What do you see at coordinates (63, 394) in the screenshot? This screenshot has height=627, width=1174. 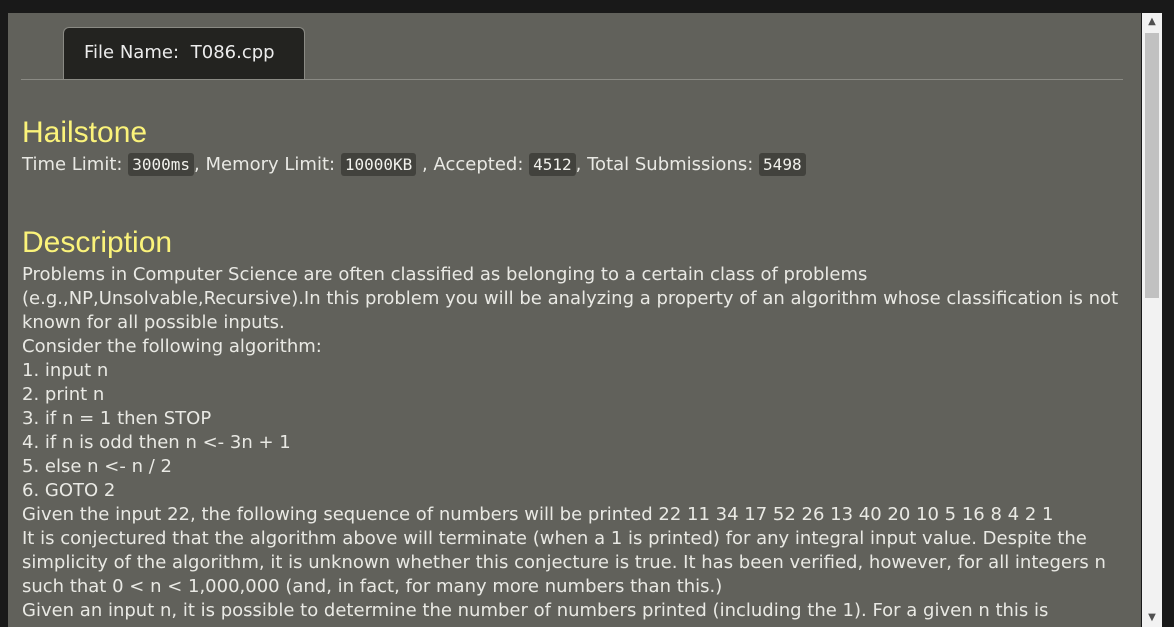 I see `algorithm-step: 2. print n` at bounding box center [63, 394].